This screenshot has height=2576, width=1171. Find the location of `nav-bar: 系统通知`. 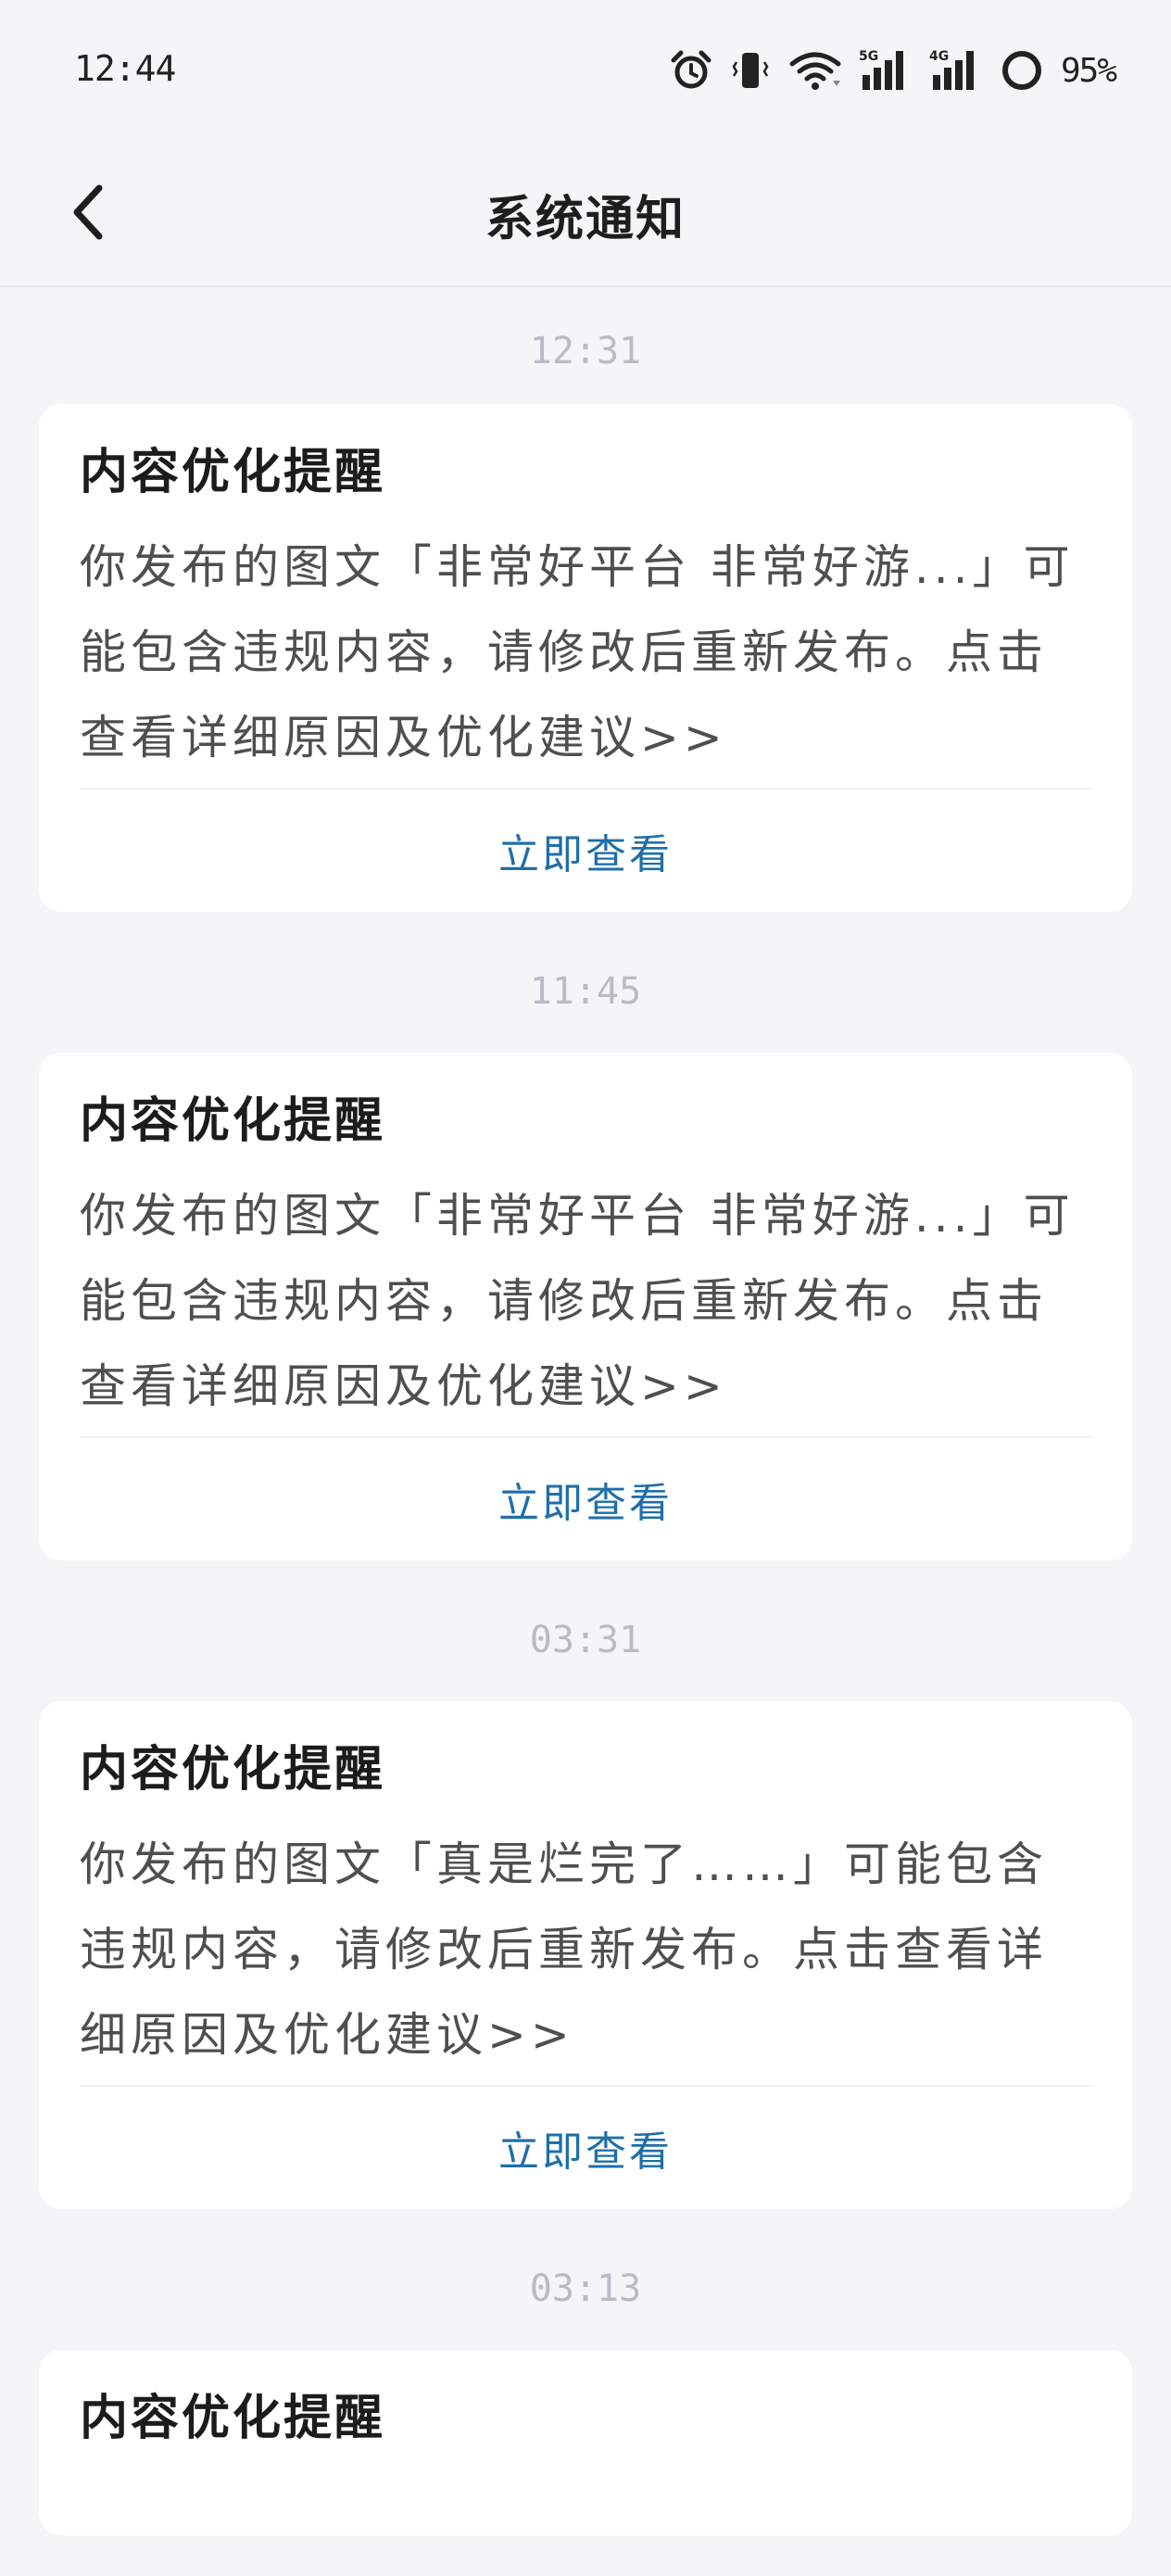

nav-bar: 系统通知 is located at coordinates (585, 213).